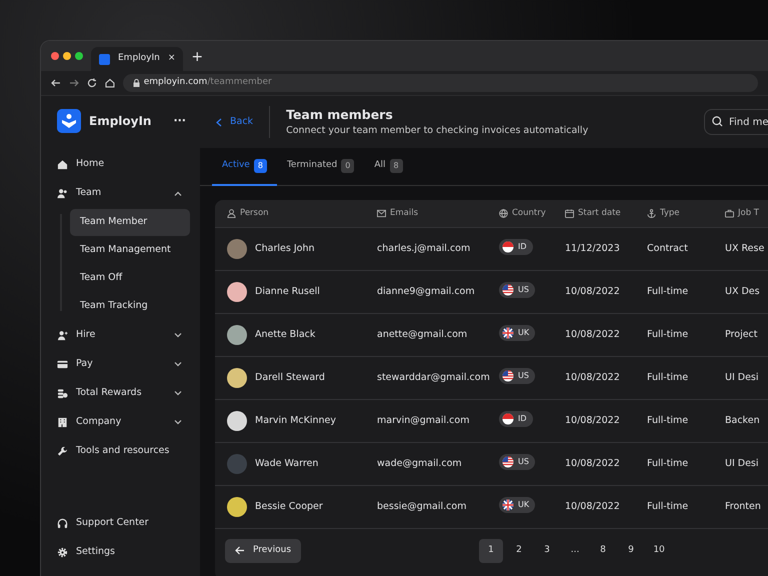  Describe the element at coordinates (243, 122) in the screenshot. I see `back-button: Back` at that location.